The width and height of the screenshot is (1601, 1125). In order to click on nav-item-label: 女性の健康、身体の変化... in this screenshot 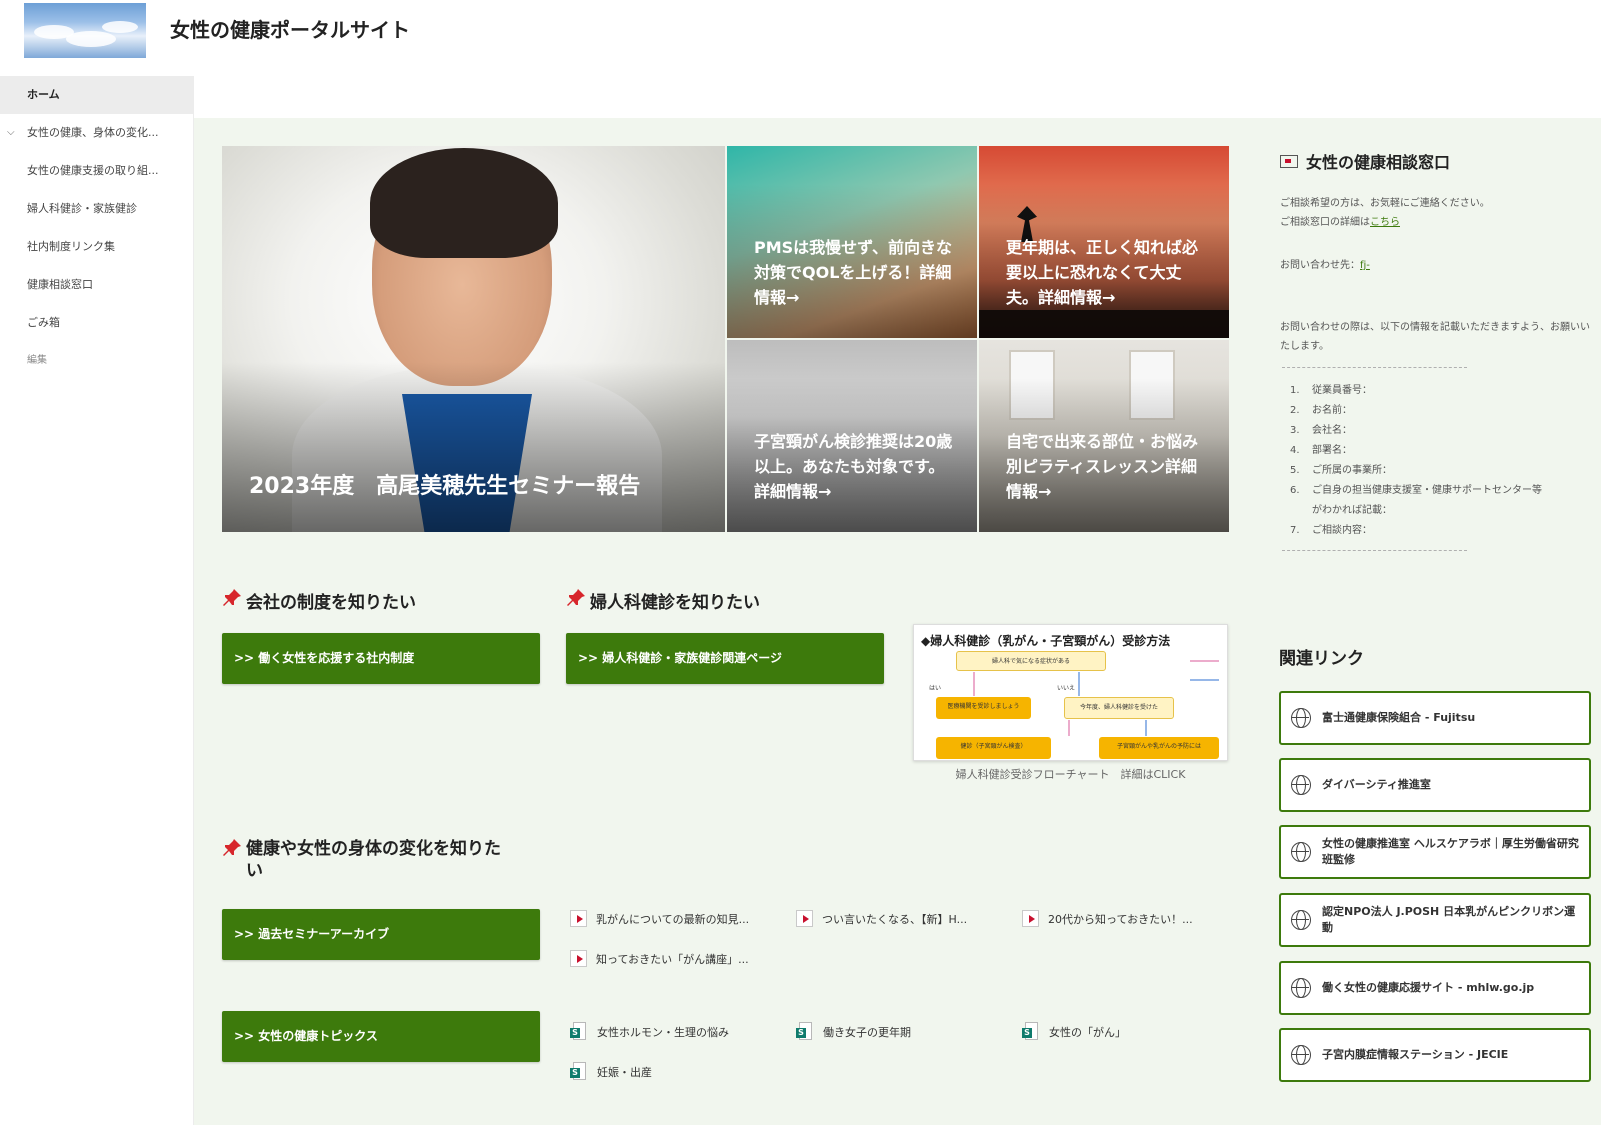, I will do `click(93, 132)`.